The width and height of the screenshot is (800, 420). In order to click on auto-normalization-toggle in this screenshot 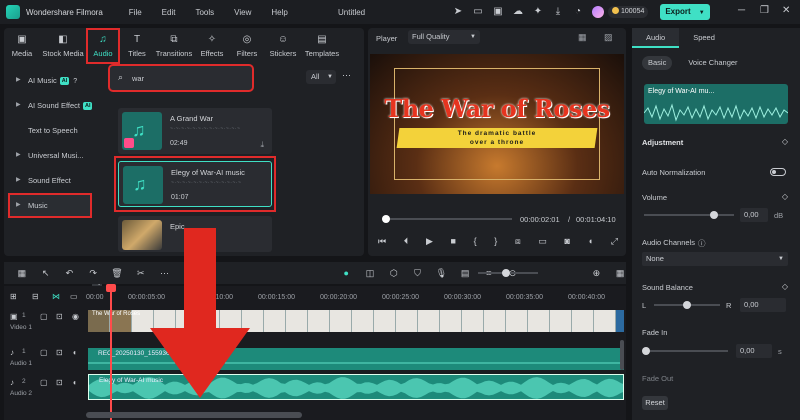, I will do `click(778, 172)`.